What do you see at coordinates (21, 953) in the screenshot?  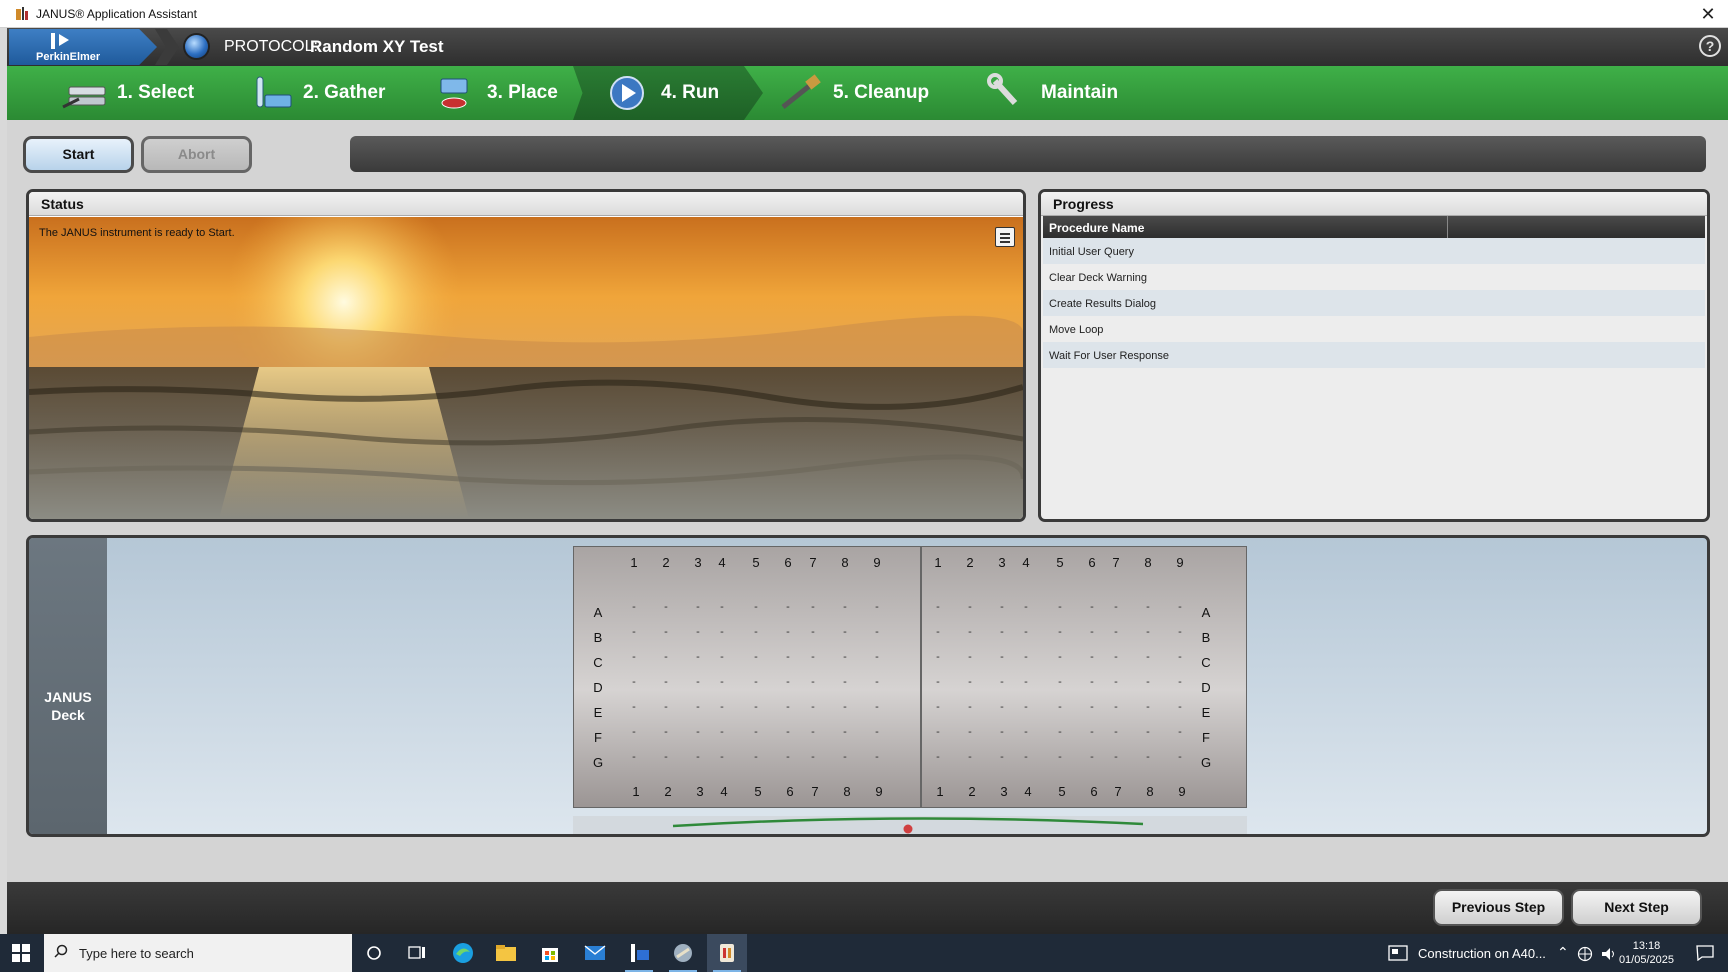 I see `windows-start-icon` at bounding box center [21, 953].